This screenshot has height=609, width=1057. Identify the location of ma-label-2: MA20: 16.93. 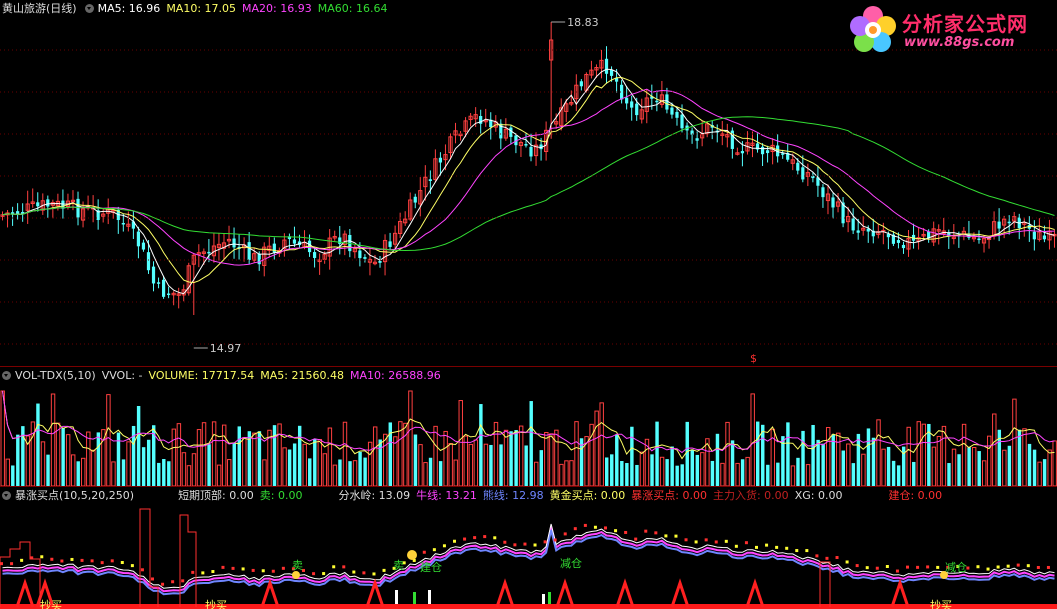
(277, 8).